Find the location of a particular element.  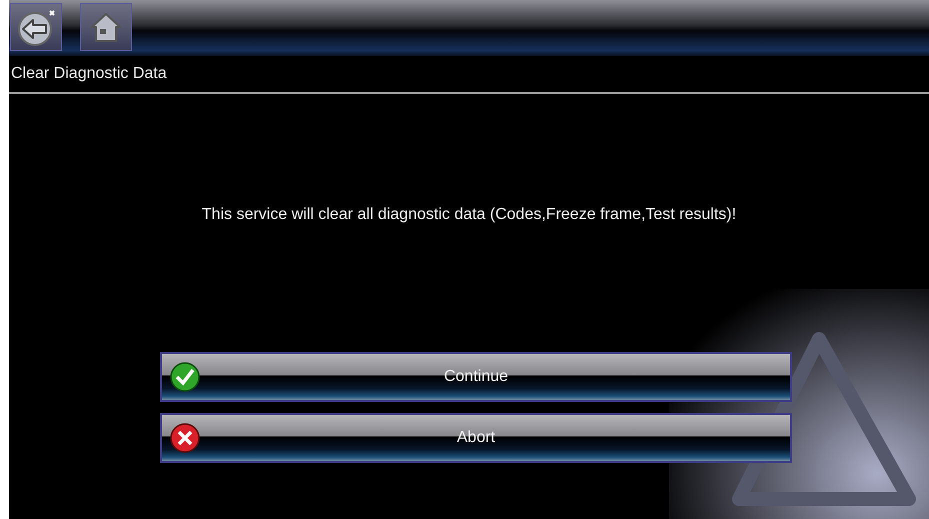

checkmark-icon is located at coordinates (185, 377).